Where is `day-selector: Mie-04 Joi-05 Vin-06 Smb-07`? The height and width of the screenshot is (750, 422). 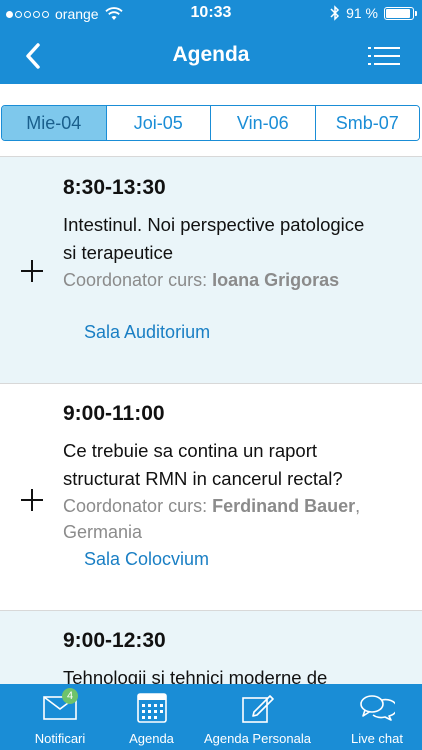 day-selector: Mie-04 Joi-05 Vin-06 Smb-07 is located at coordinates (210, 123).